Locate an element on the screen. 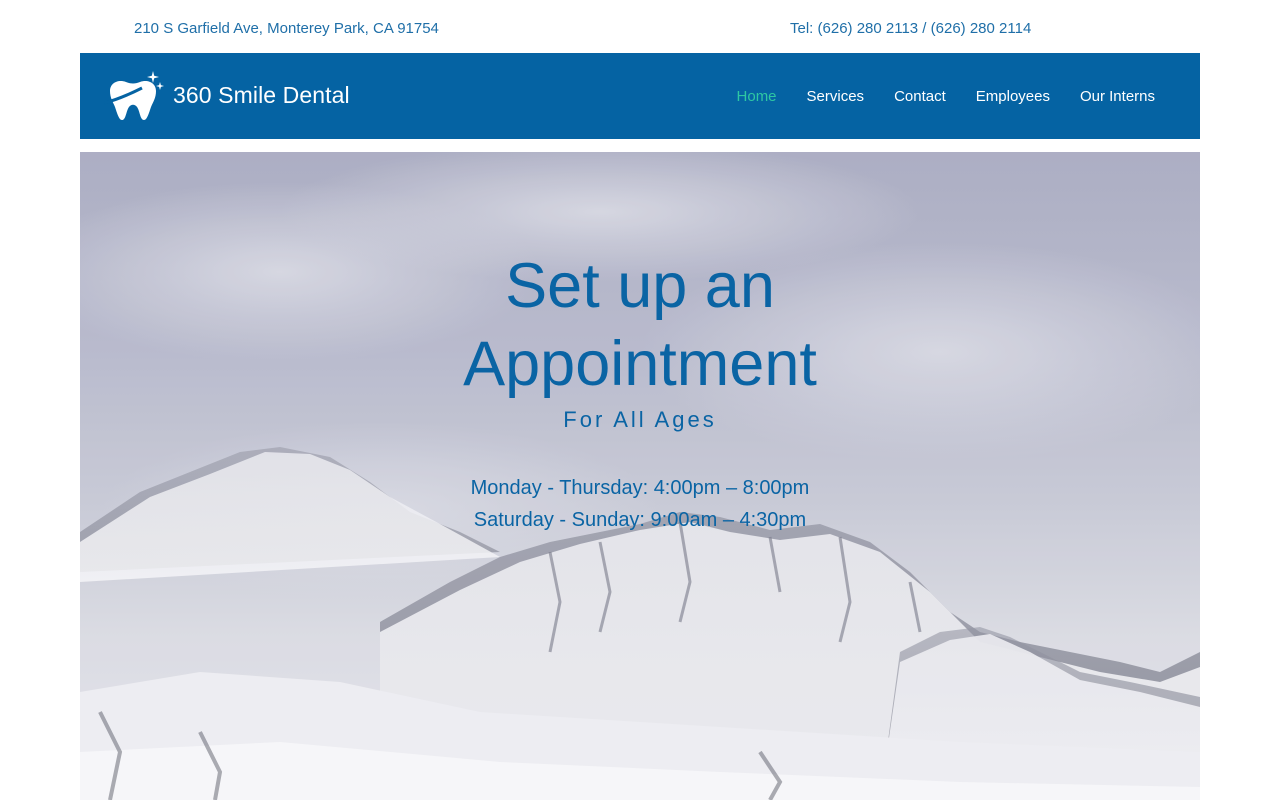  brand-link: 360 Smile Dental is located at coordinates (227, 95).